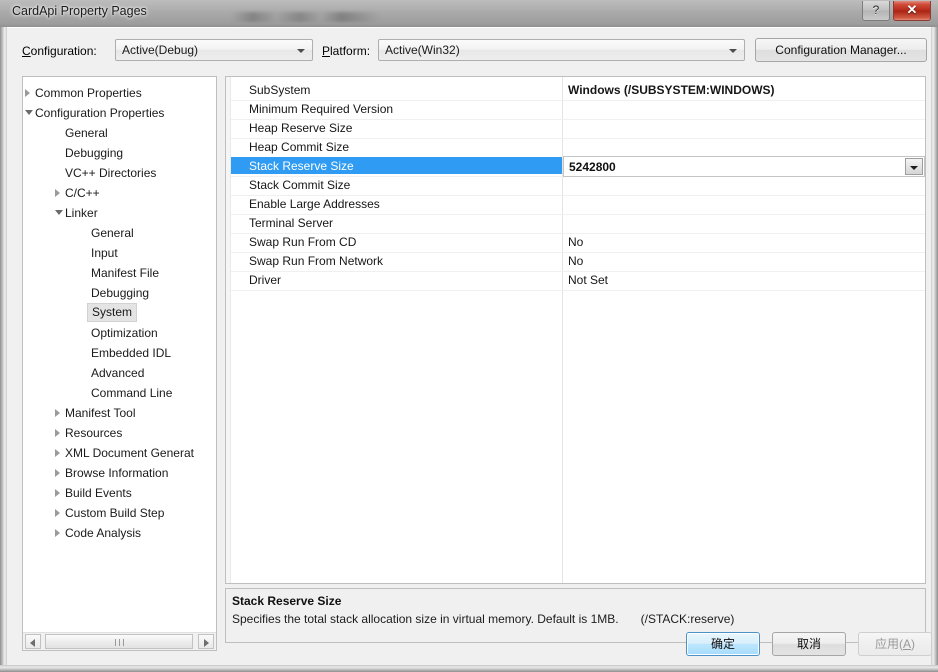  I want to click on property-name: SubSystem, so click(280, 90).